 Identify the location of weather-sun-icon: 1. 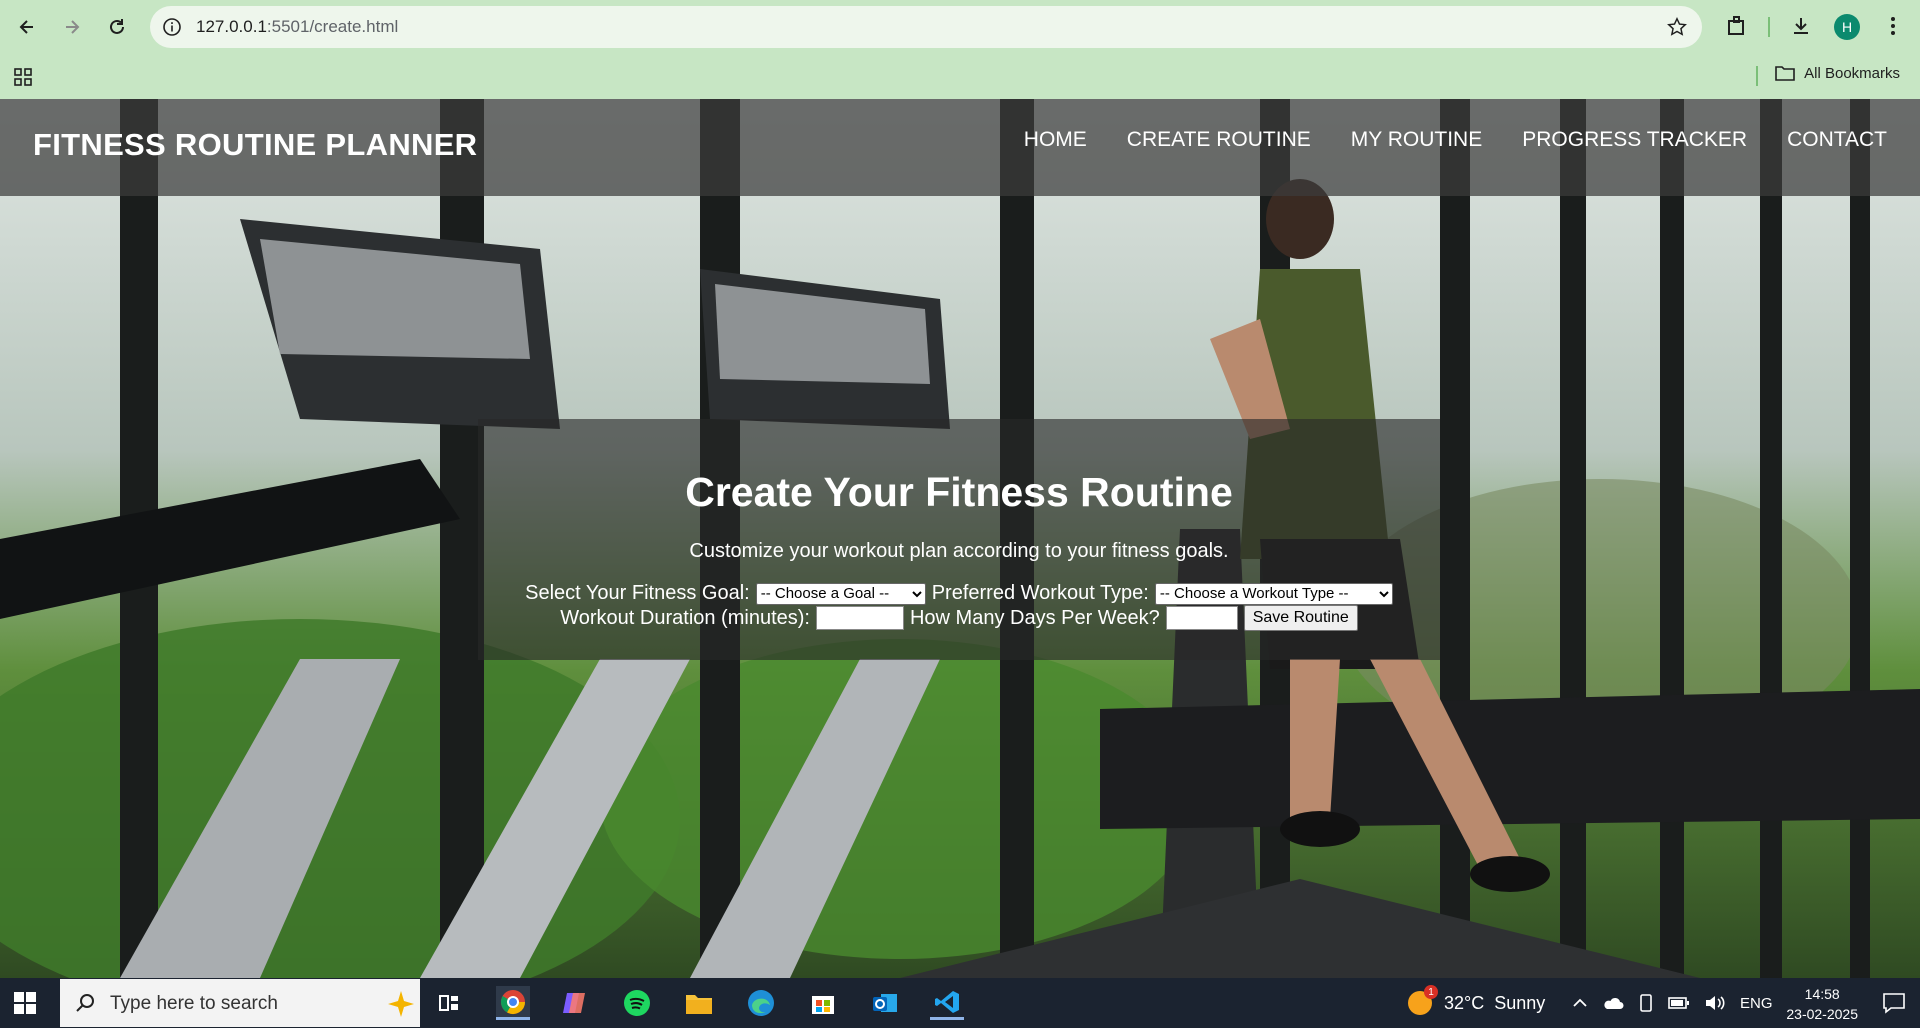
(1423, 1000).